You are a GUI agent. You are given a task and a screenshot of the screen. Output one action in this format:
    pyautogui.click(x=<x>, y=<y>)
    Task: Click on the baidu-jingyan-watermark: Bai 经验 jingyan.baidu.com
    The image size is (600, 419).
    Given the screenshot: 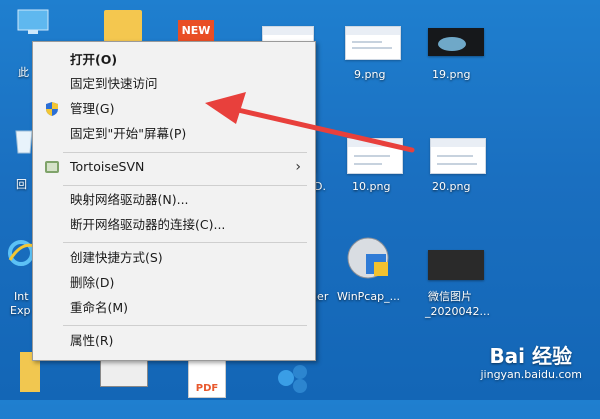 What is the action you would take?
    pyautogui.click(x=531, y=360)
    